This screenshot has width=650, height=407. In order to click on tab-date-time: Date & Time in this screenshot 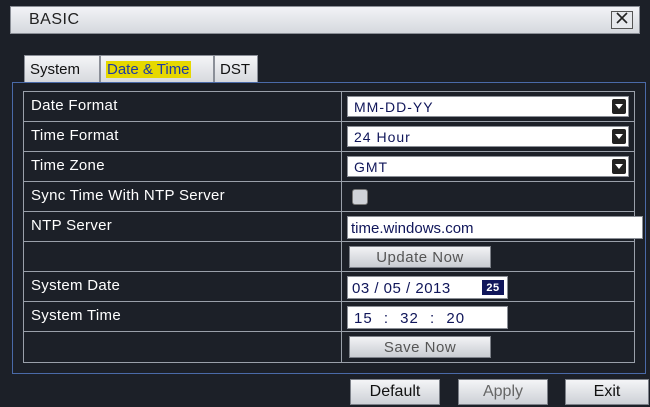, I will do `click(157, 68)`.